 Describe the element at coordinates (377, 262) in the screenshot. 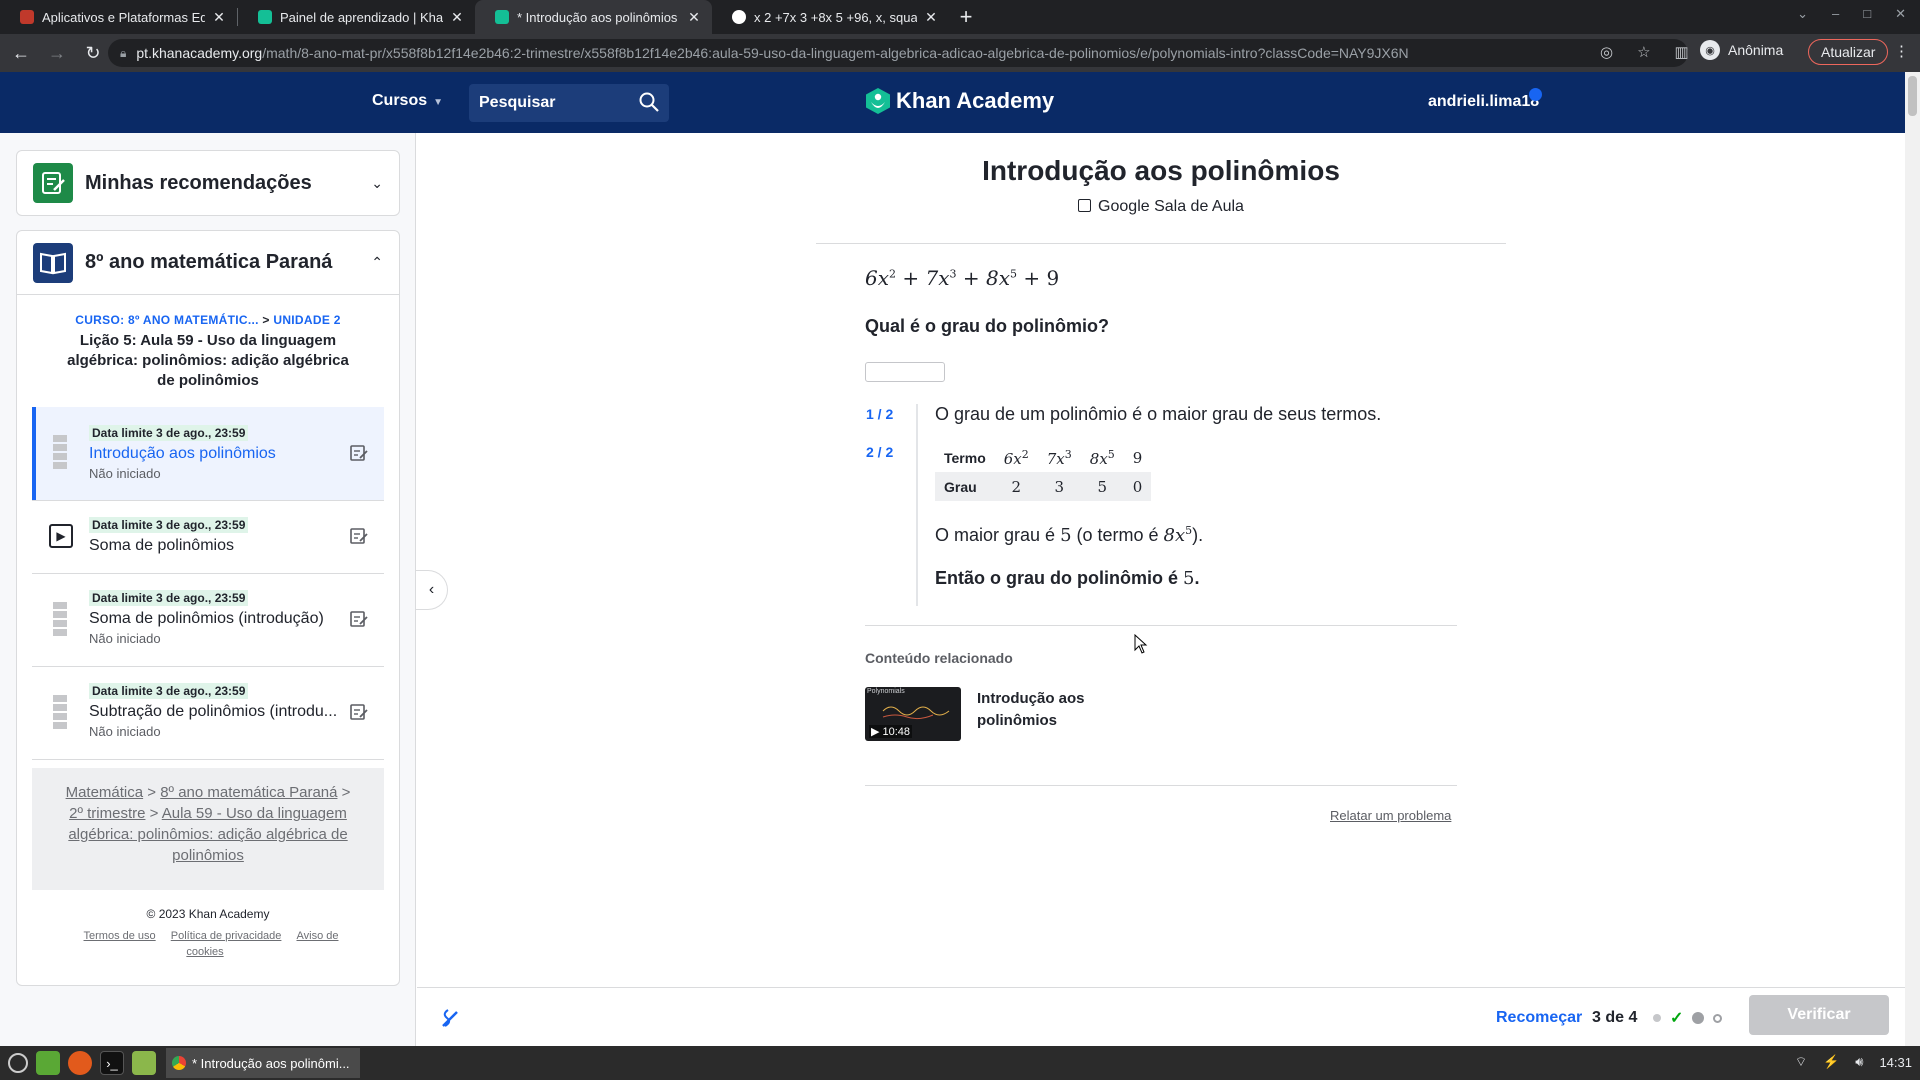

I see `chevron-up-icon: ⌃` at that location.